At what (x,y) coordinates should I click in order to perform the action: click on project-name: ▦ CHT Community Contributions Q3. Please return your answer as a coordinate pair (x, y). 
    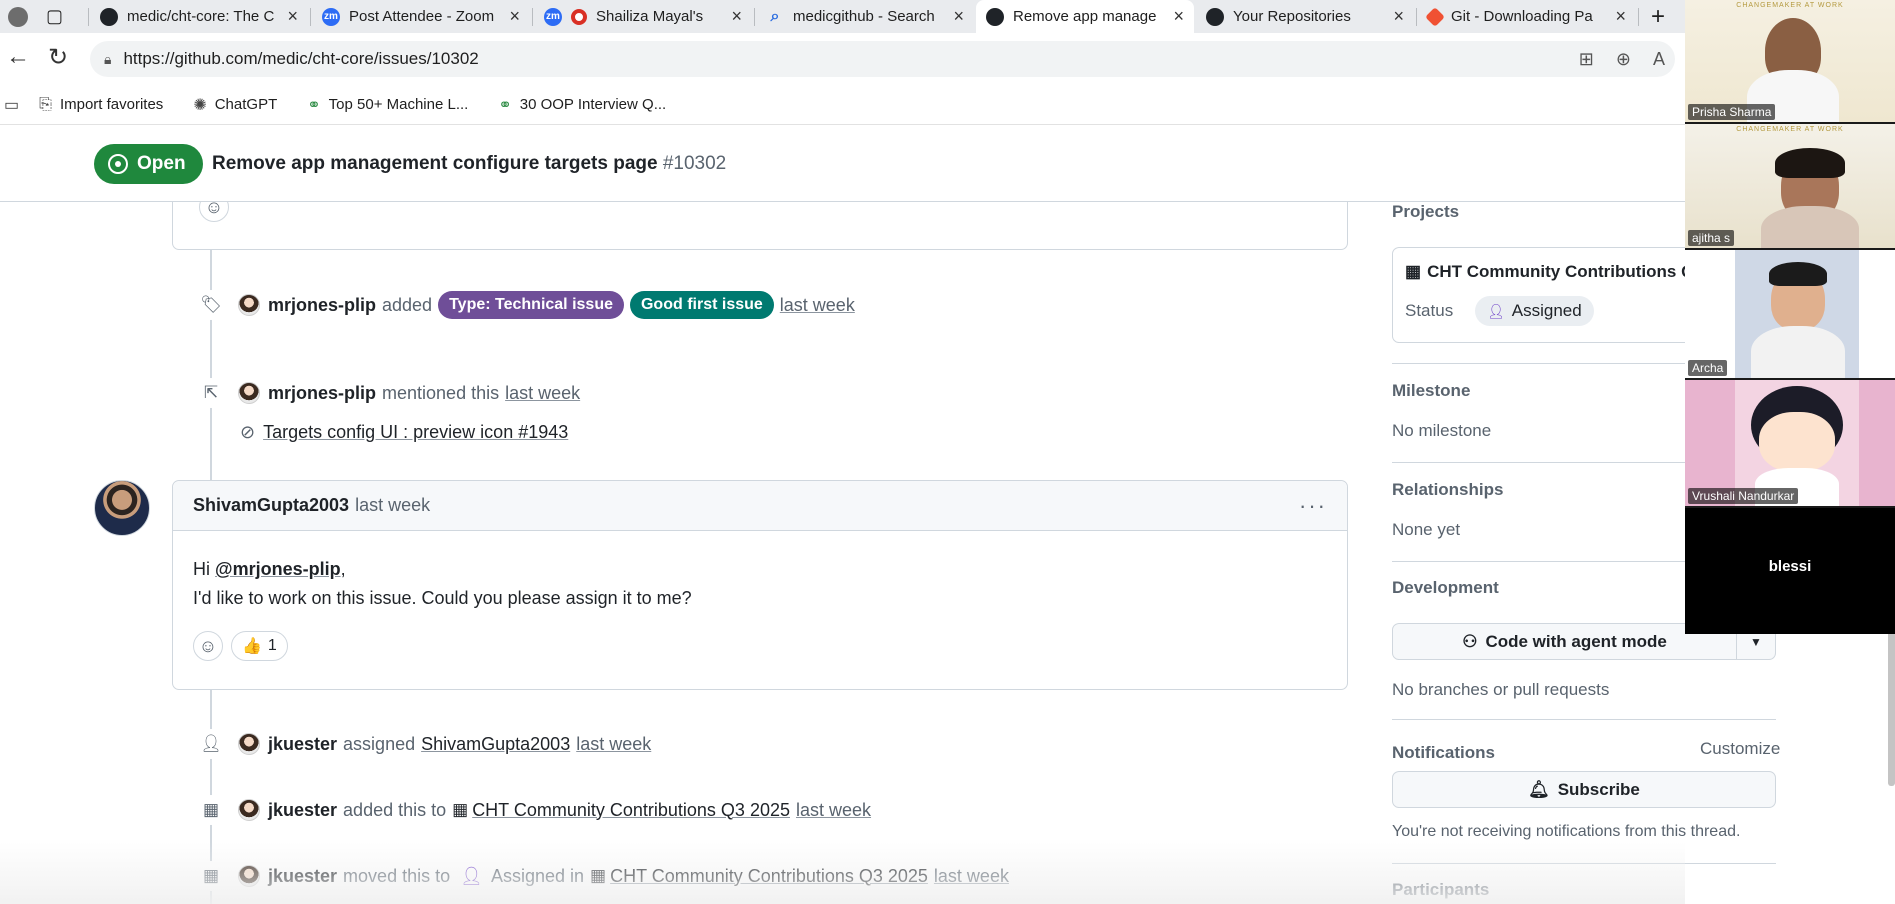
    Looking at the image, I should click on (1554, 272).